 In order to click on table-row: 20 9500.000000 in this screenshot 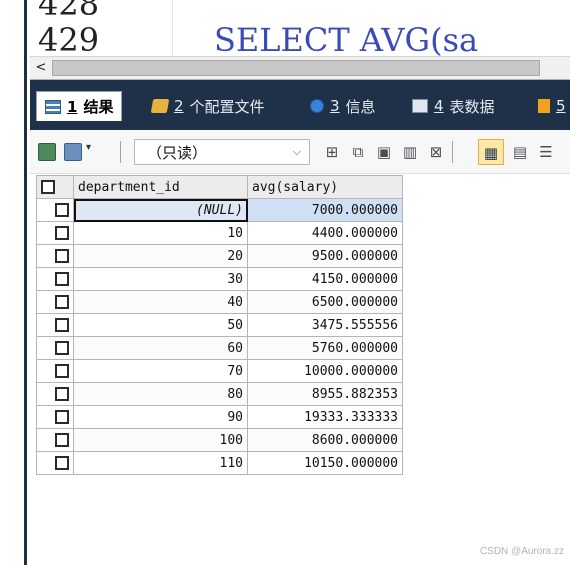, I will do `click(219, 256)`.